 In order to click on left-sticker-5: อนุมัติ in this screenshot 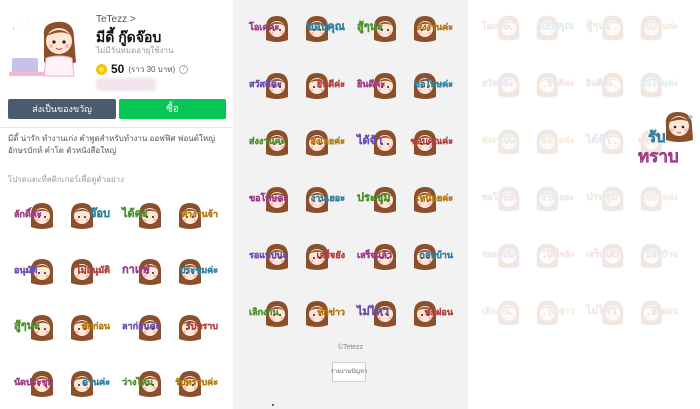, I will do `click(35, 272)`.